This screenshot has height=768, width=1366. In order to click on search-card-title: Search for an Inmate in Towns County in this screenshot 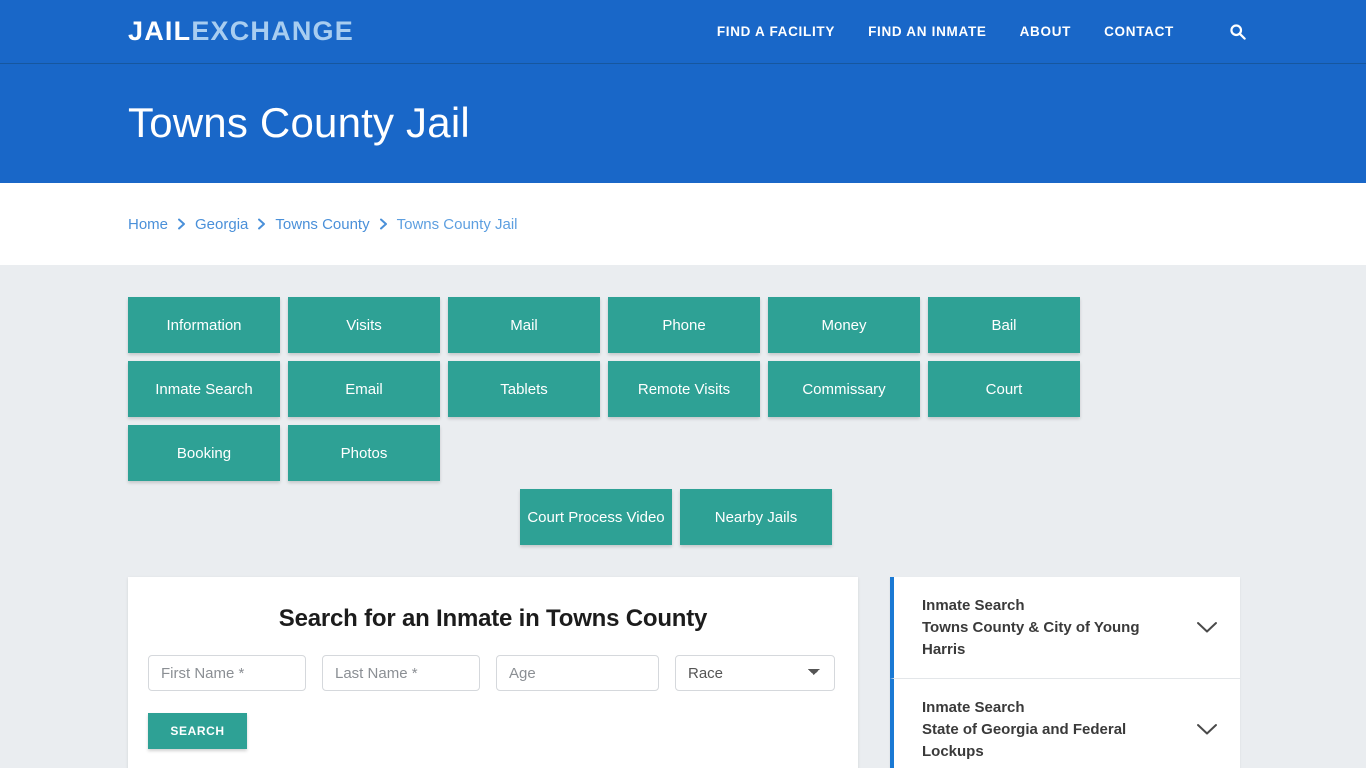, I will do `click(493, 618)`.